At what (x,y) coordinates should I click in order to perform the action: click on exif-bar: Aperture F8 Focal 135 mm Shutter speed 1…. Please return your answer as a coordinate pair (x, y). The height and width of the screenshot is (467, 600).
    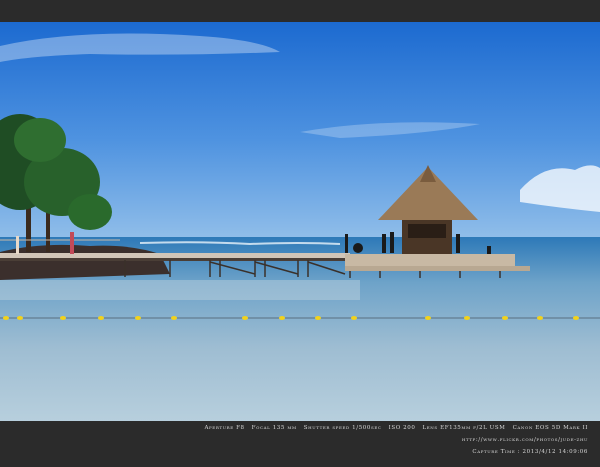
    Looking at the image, I should click on (300, 444).